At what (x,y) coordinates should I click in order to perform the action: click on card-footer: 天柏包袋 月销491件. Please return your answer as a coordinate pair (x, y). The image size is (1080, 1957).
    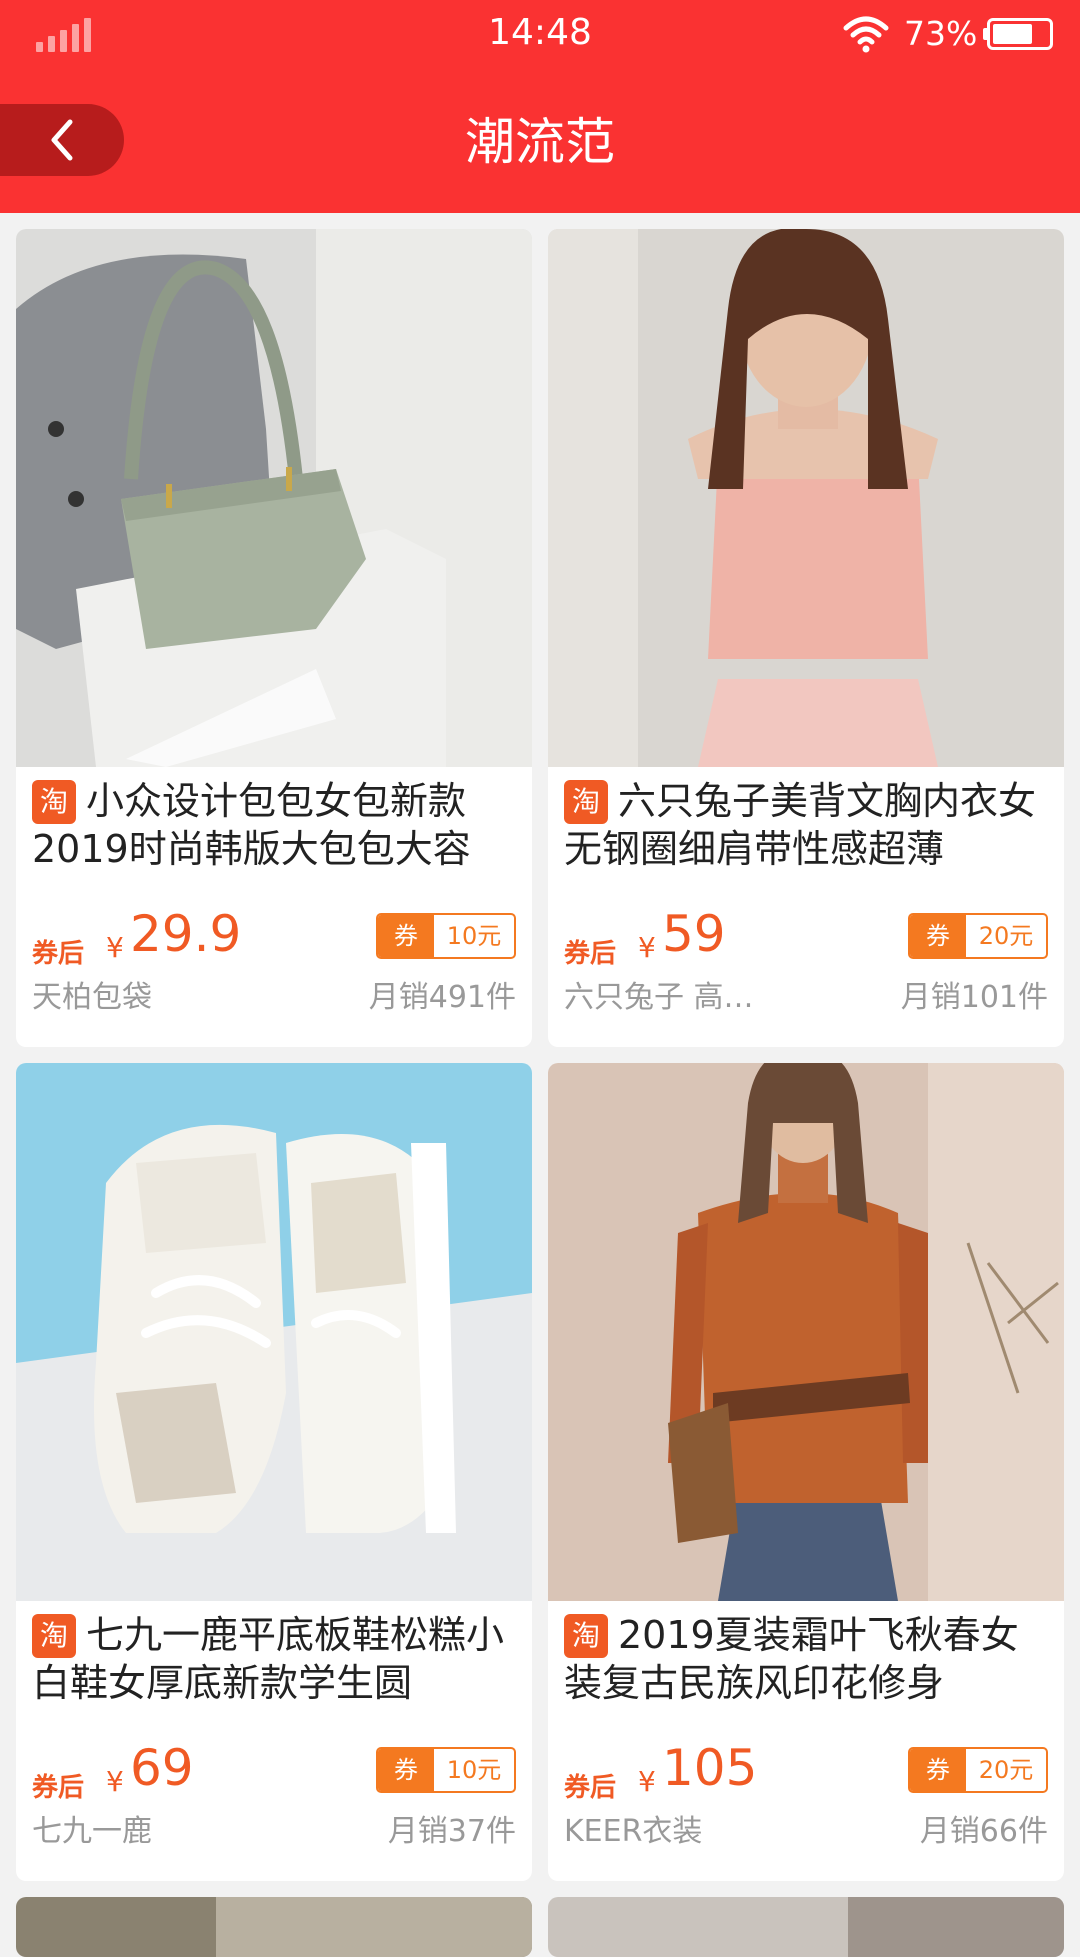
    Looking at the image, I should click on (274, 998).